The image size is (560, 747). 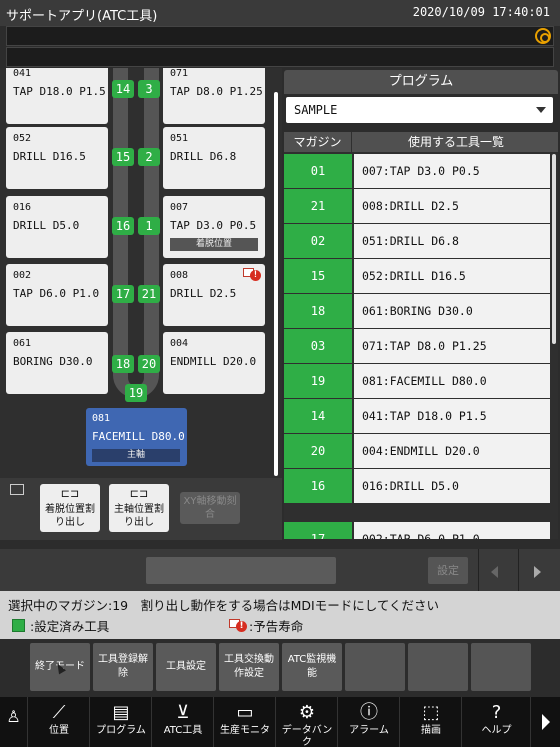 I want to click on pocket-number: 2, so click(x=149, y=157).